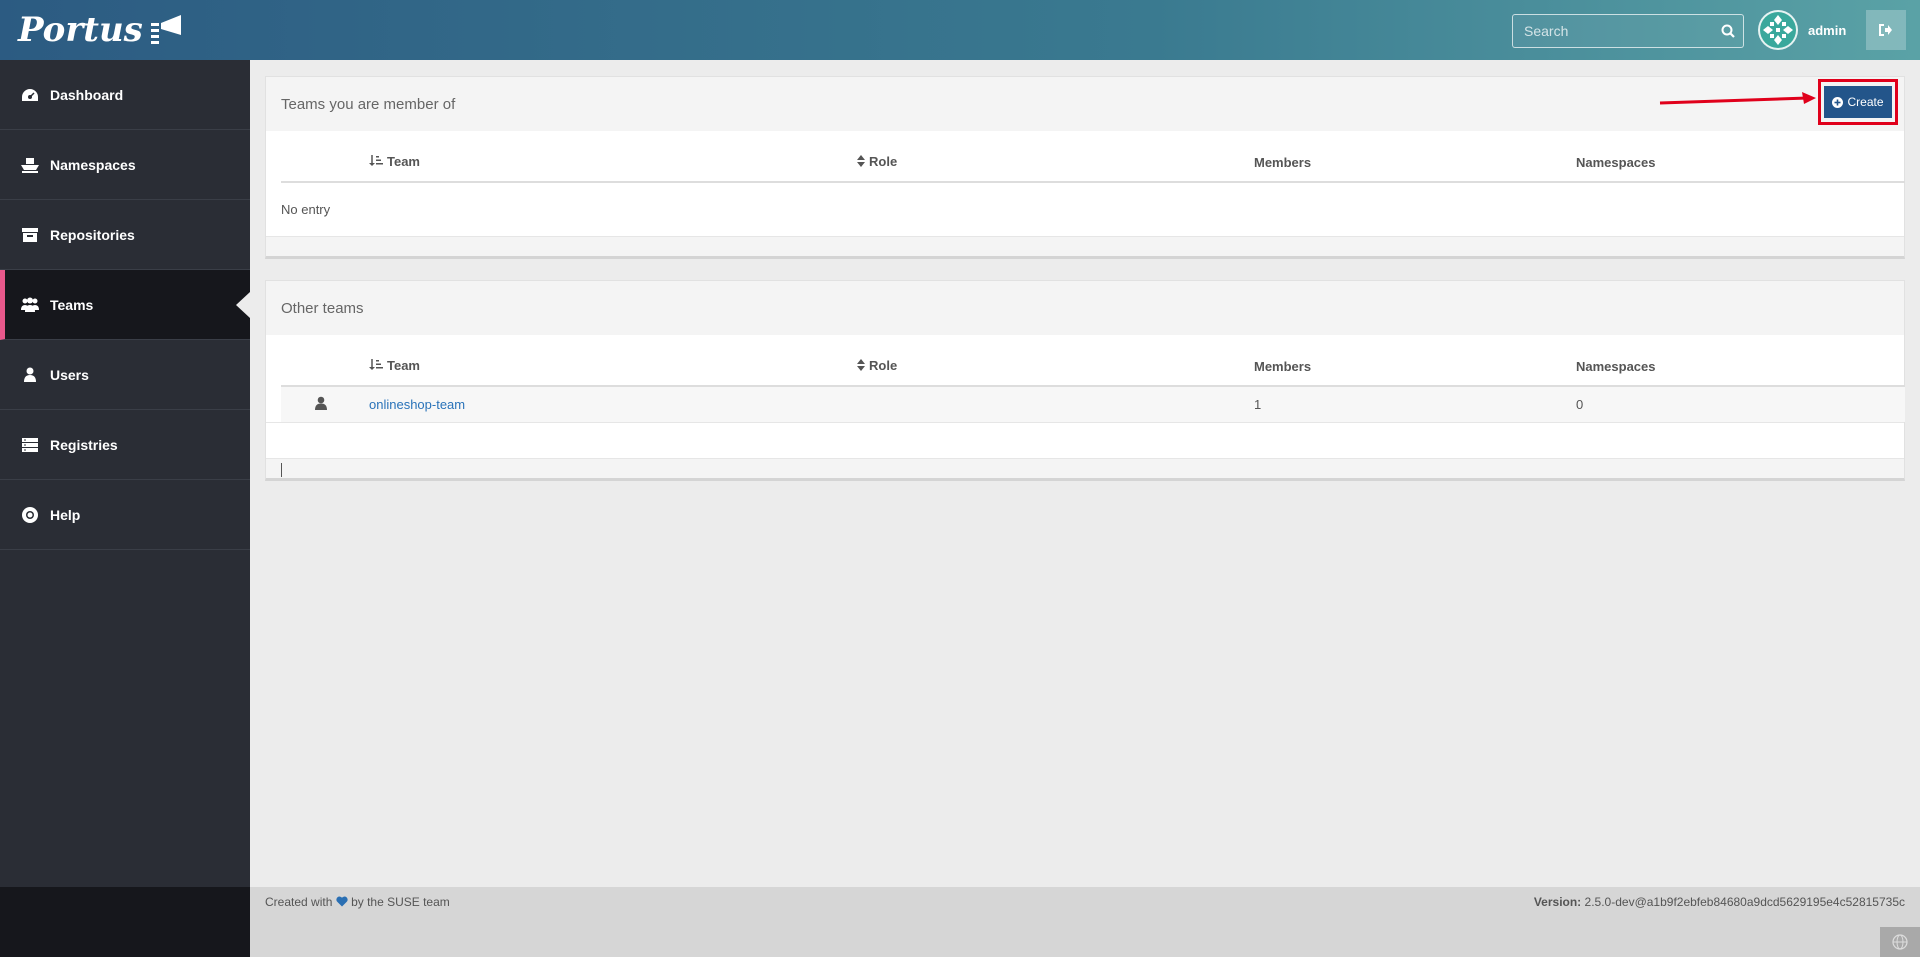 The width and height of the screenshot is (1920, 957). I want to click on create-highlight: Create, so click(1858, 102).